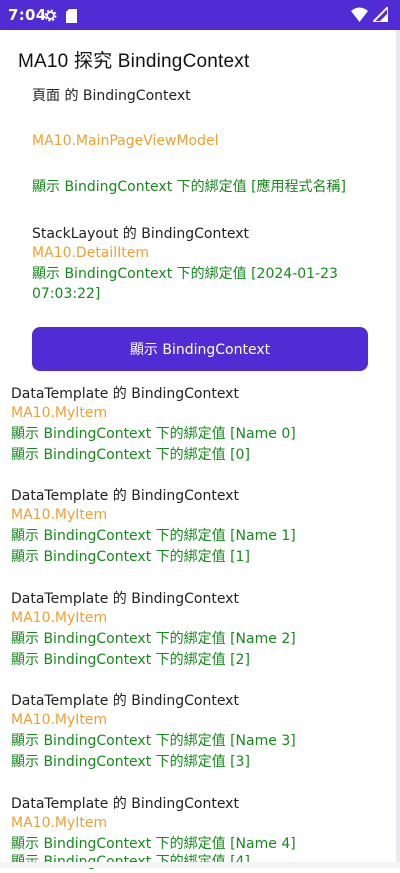 The width and height of the screenshot is (400, 873). What do you see at coordinates (200, 349) in the screenshot?
I see `show-bindingcontext-button: 顯示 BindingContext` at bounding box center [200, 349].